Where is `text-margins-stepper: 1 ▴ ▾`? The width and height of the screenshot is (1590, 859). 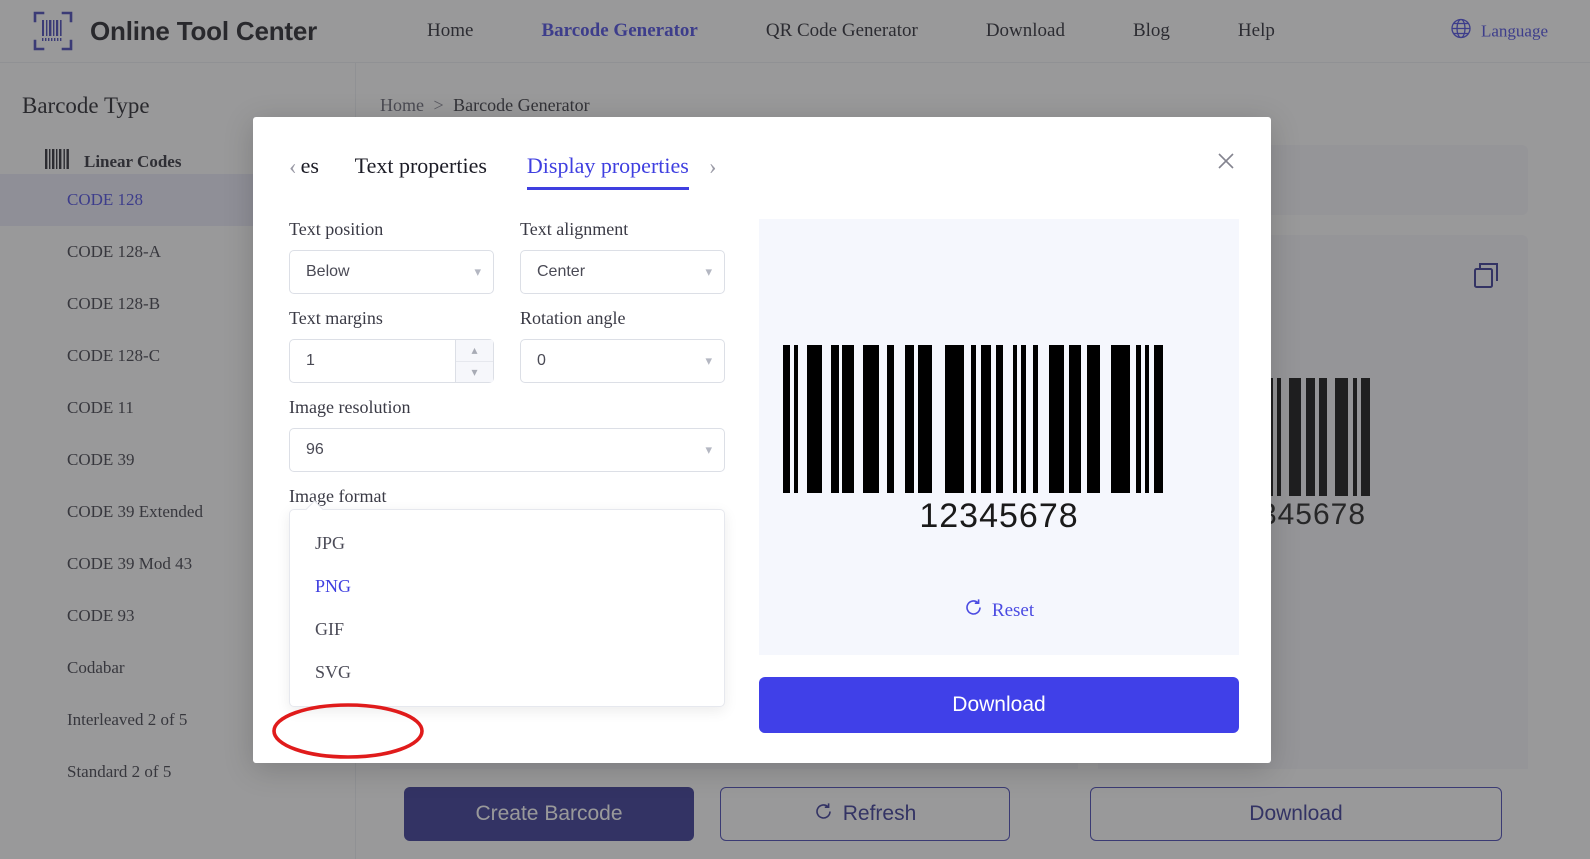
text-margins-stepper: 1 ▴ ▾ is located at coordinates (391, 361).